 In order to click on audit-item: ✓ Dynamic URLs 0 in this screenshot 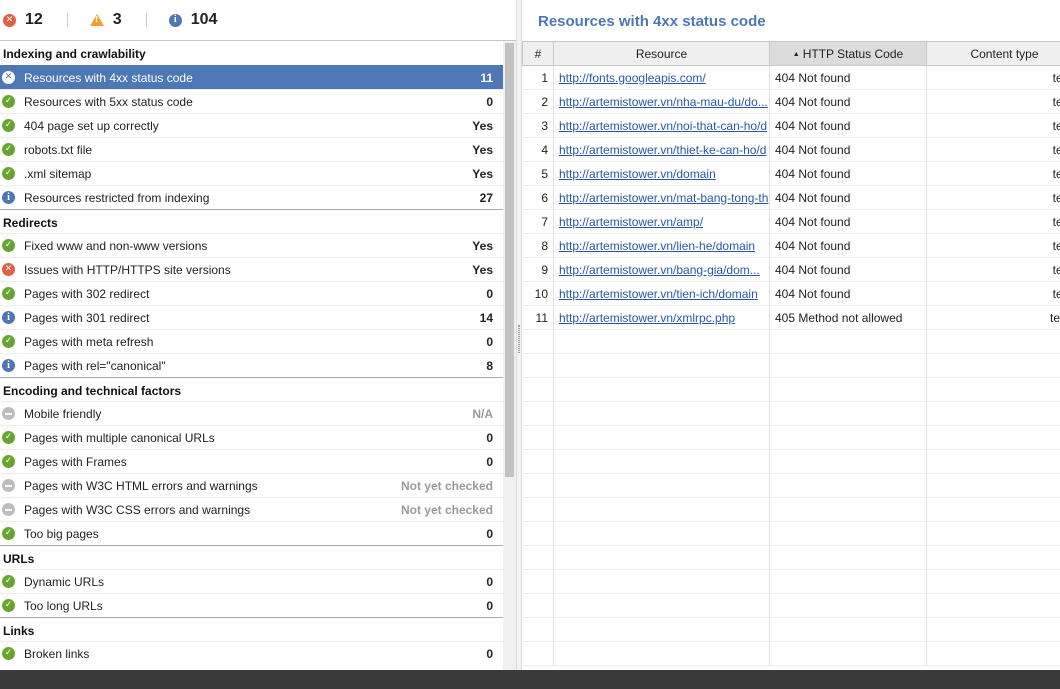, I will do `click(251, 581)`.